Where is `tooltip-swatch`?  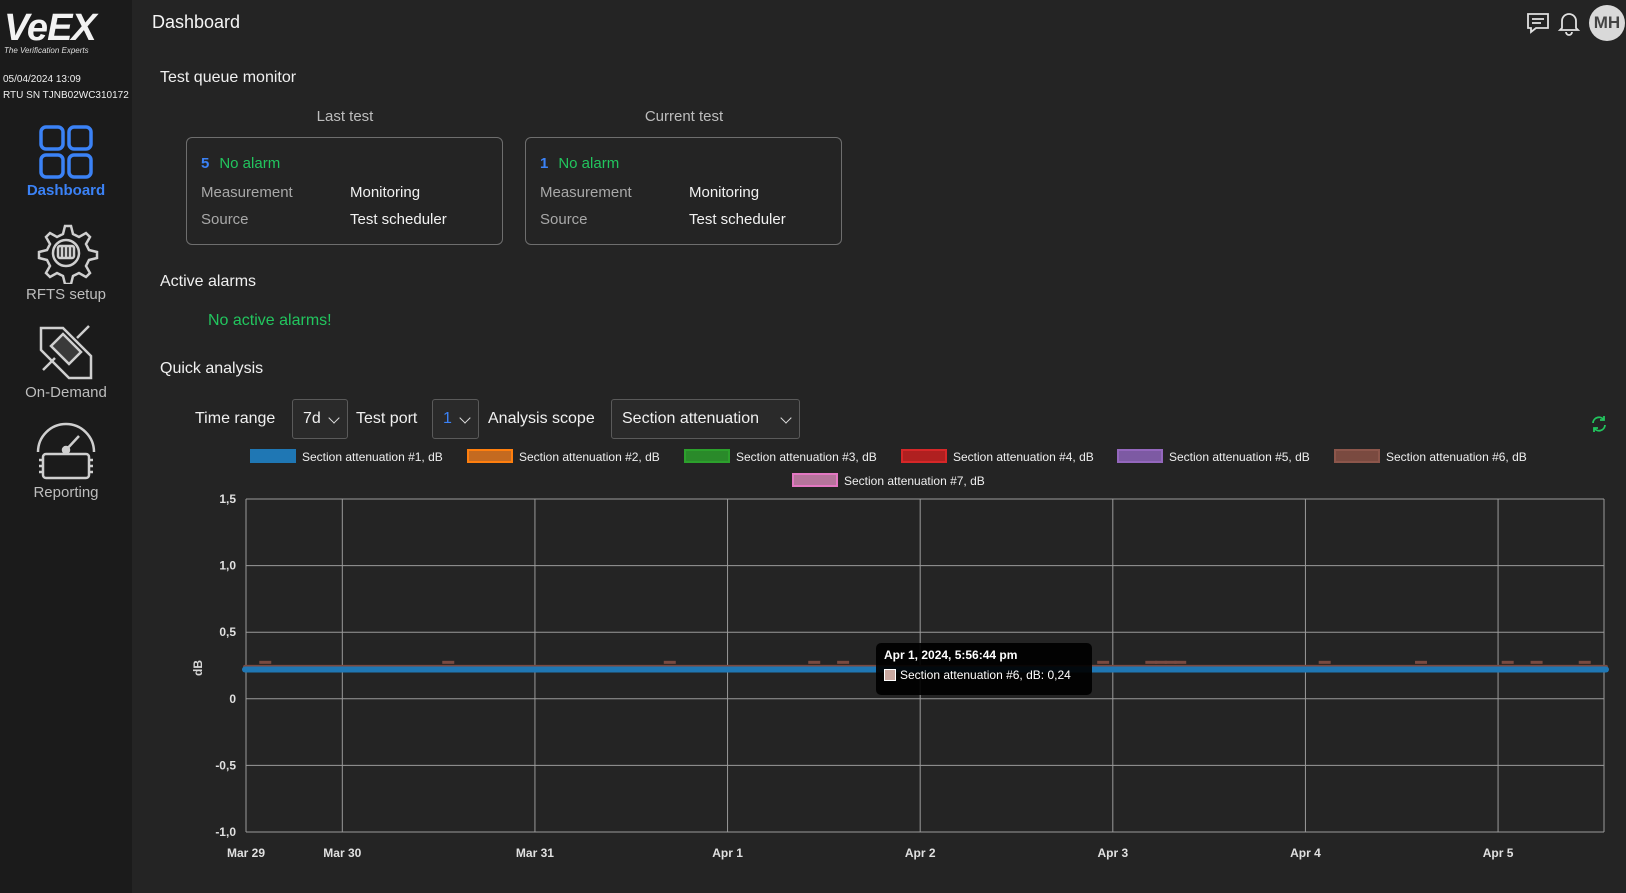 tooltip-swatch is located at coordinates (890, 675).